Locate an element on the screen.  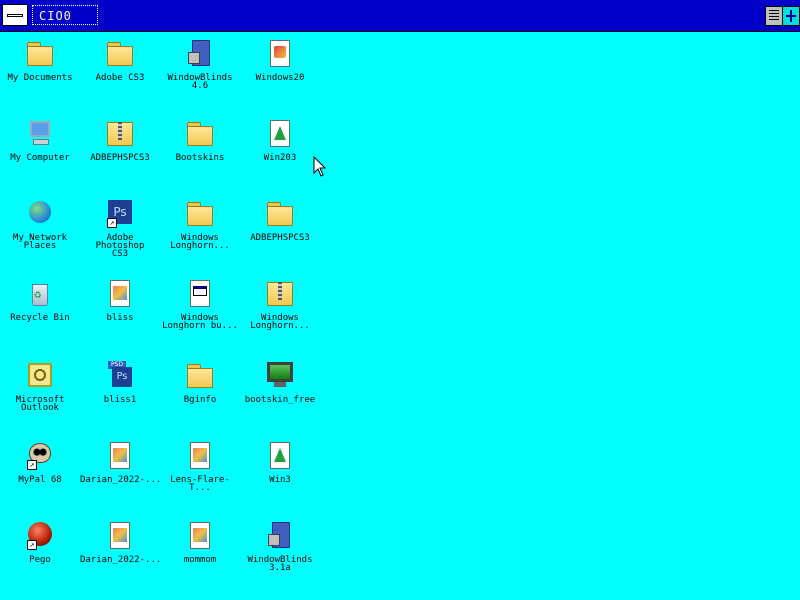
desktop-icon-mypal-68: ↗ MyPal 68 is located at coordinates (40, 475).